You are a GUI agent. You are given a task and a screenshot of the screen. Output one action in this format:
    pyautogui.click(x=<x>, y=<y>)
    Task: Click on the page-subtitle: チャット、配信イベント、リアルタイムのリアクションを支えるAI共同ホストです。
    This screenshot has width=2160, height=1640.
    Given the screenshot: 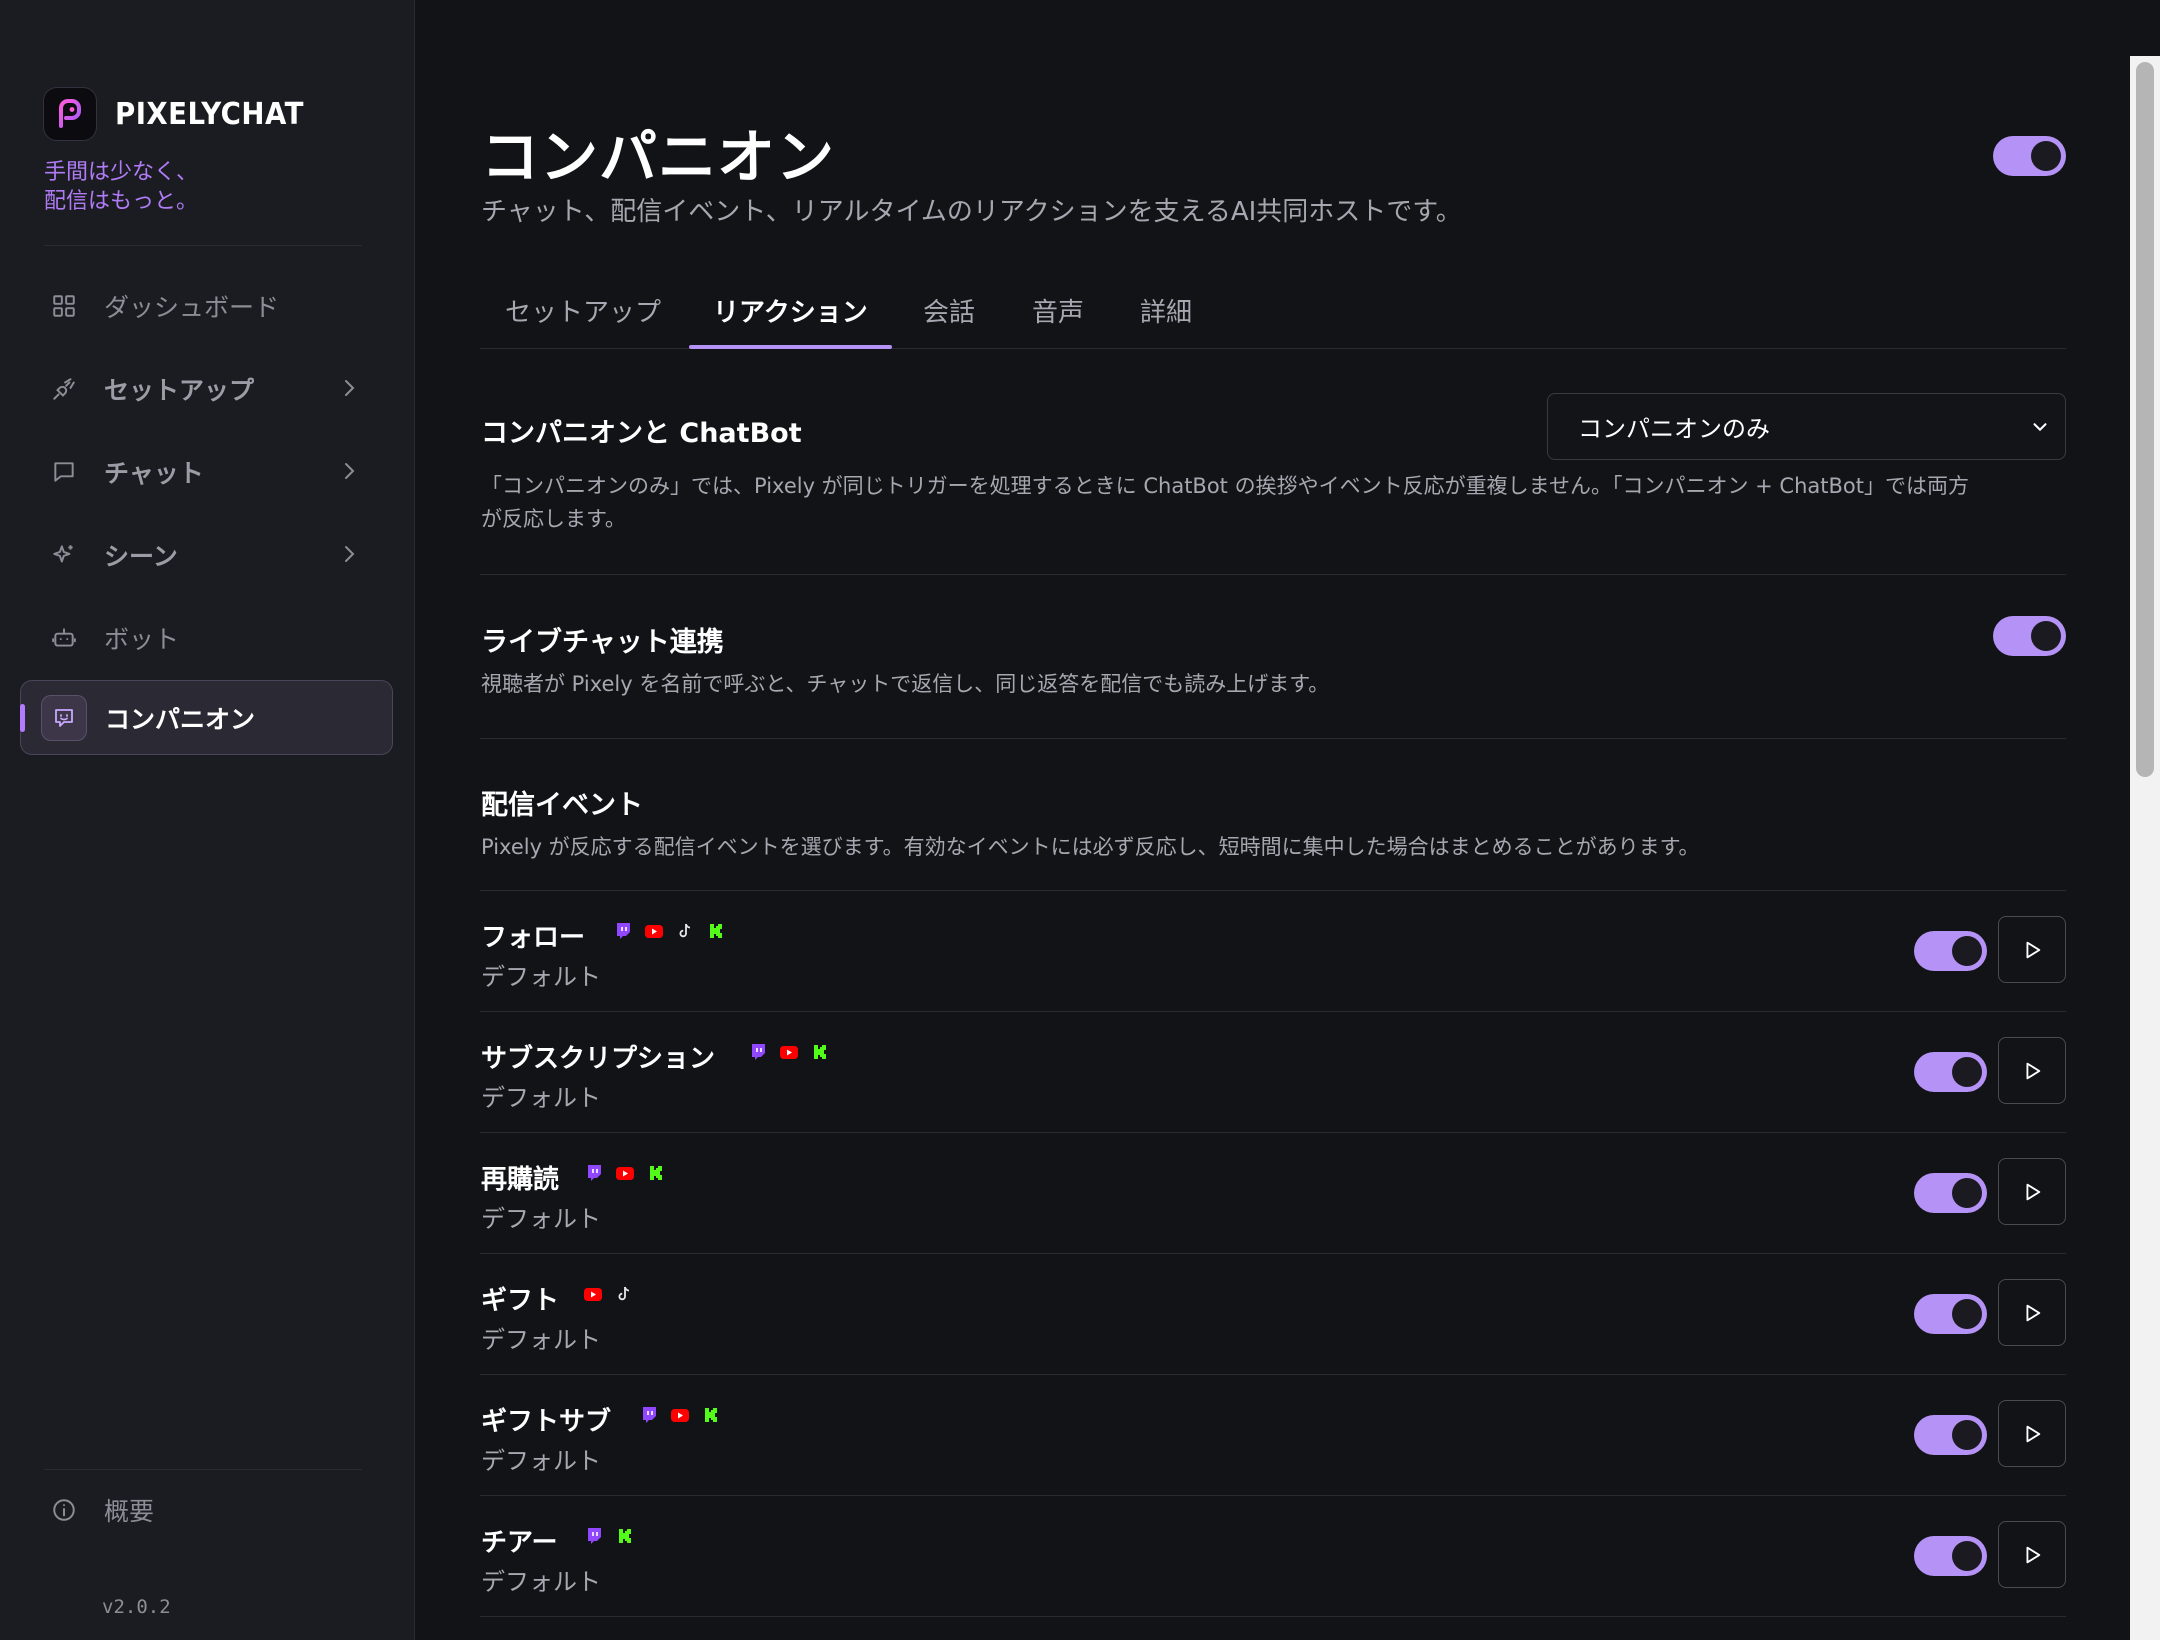 What is the action you would take?
    pyautogui.click(x=971, y=212)
    